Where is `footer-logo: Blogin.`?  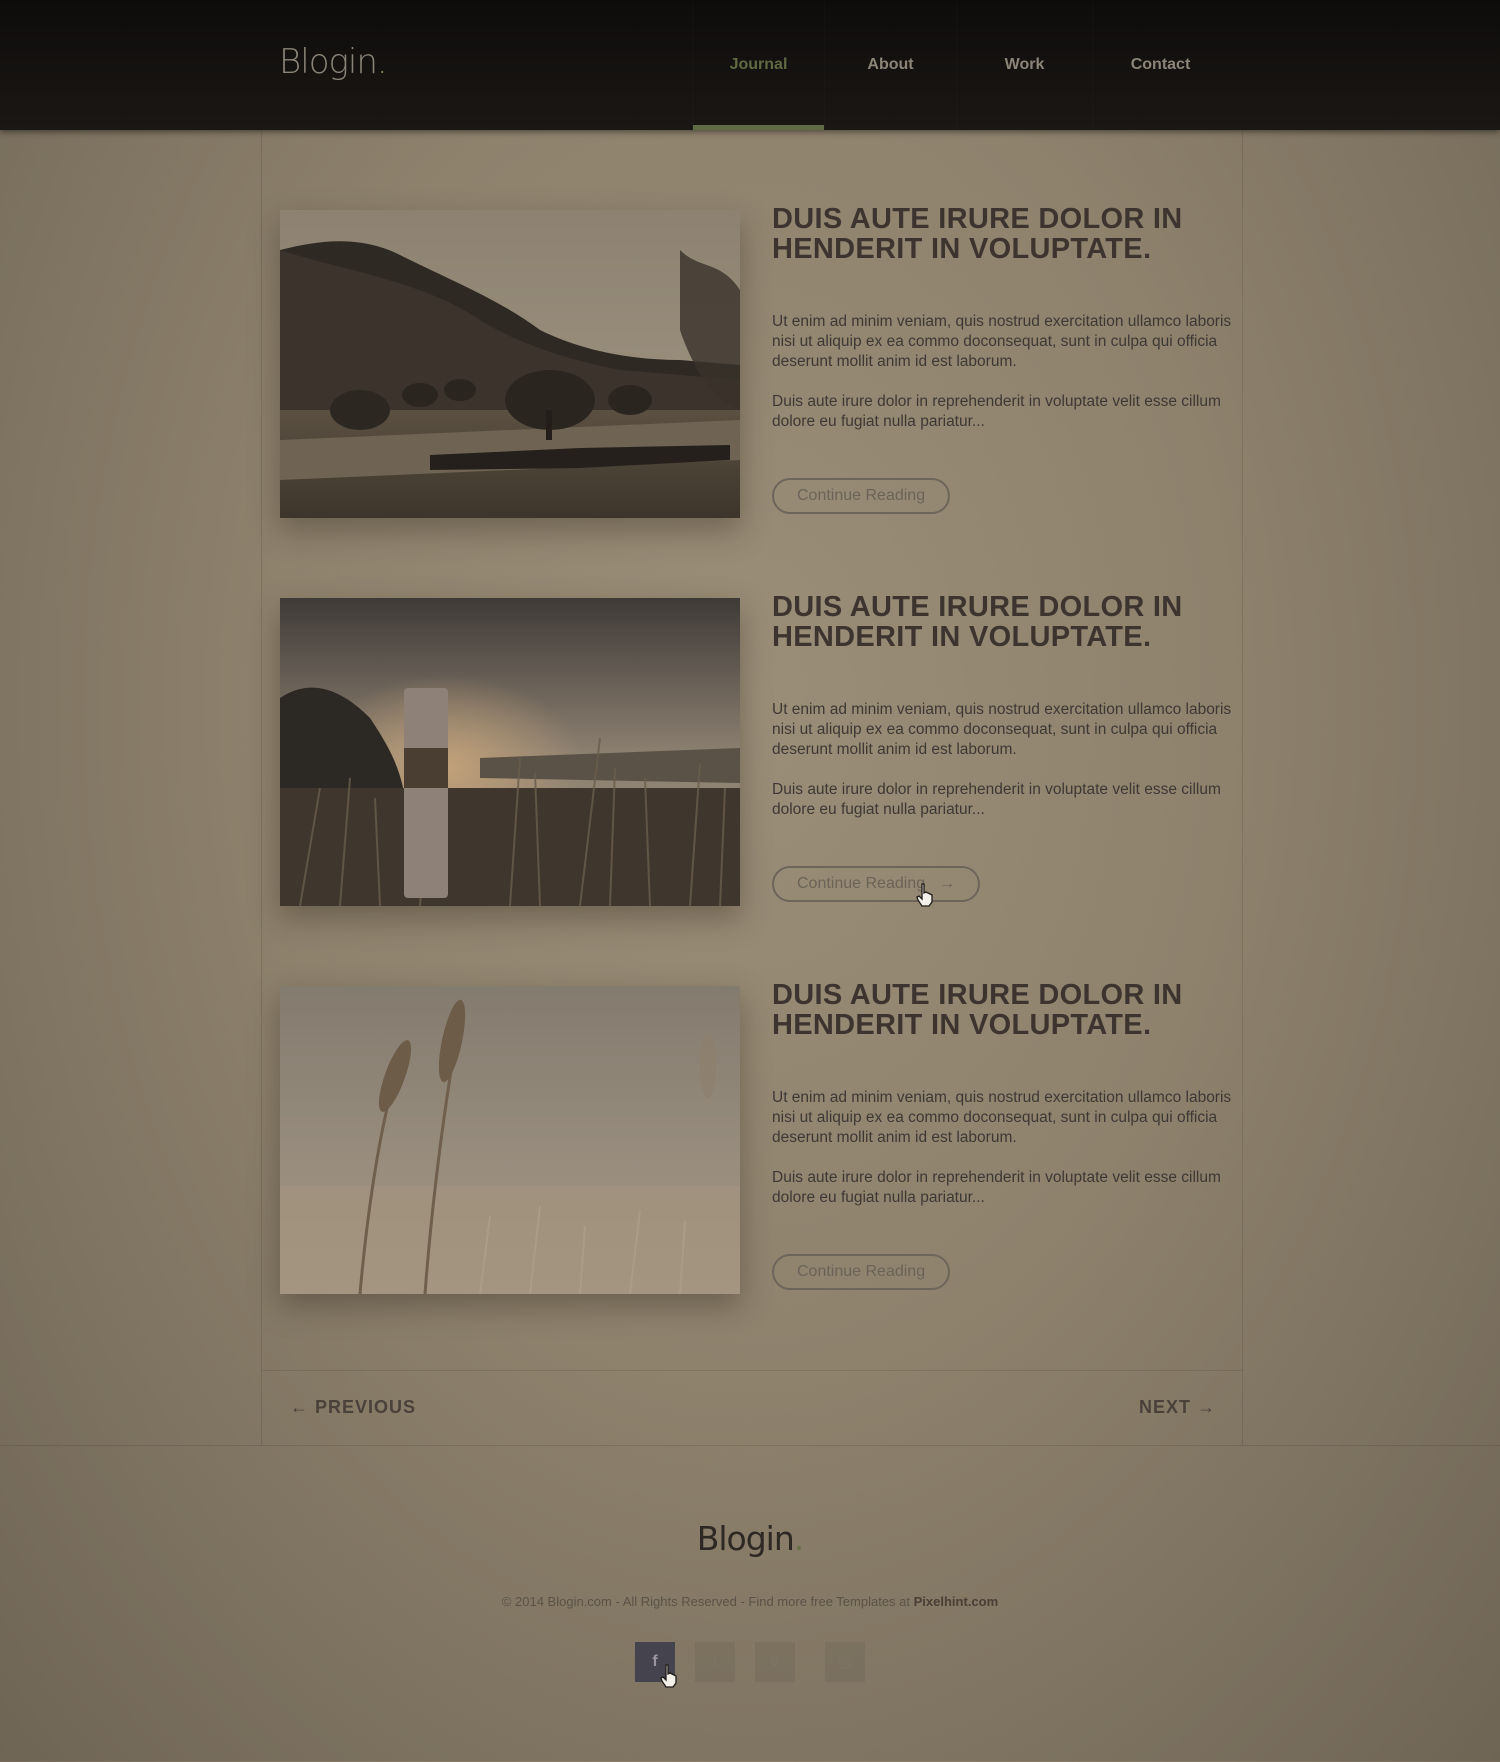 footer-logo: Blogin. is located at coordinates (750, 1538).